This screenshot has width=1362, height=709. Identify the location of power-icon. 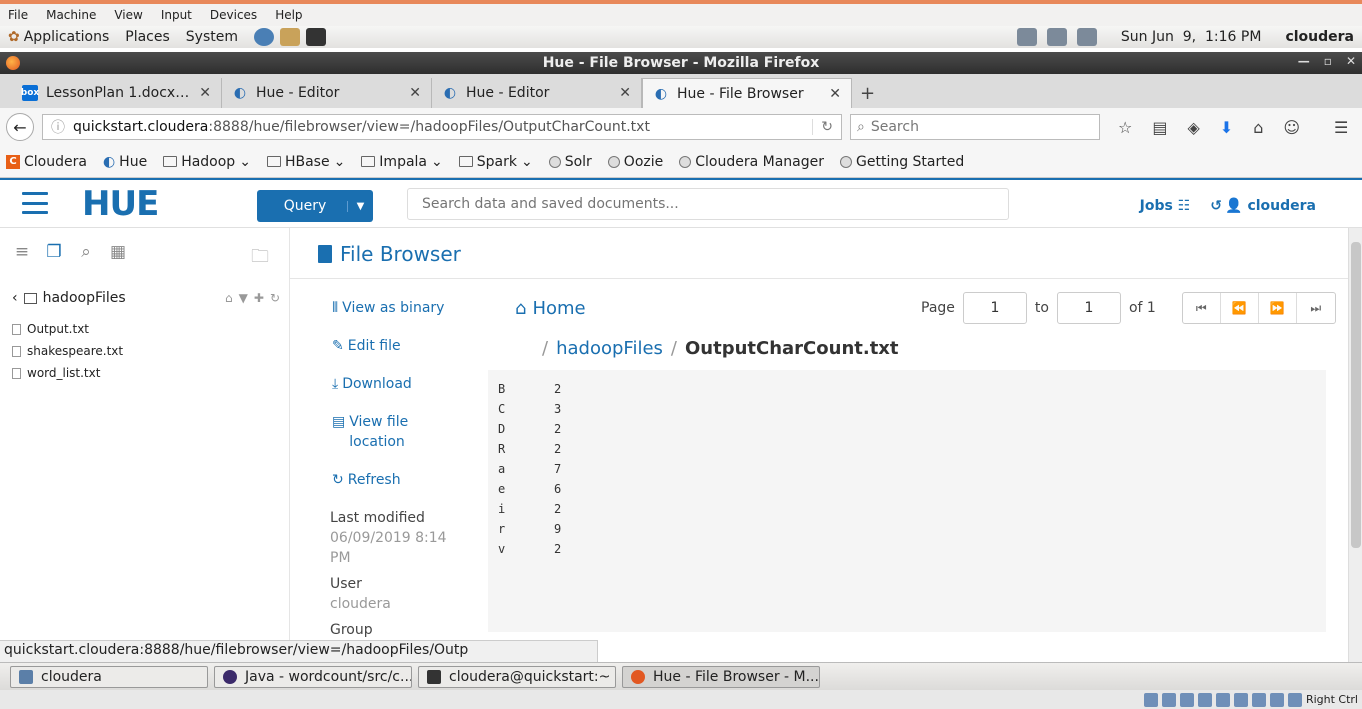
(1086, 37).